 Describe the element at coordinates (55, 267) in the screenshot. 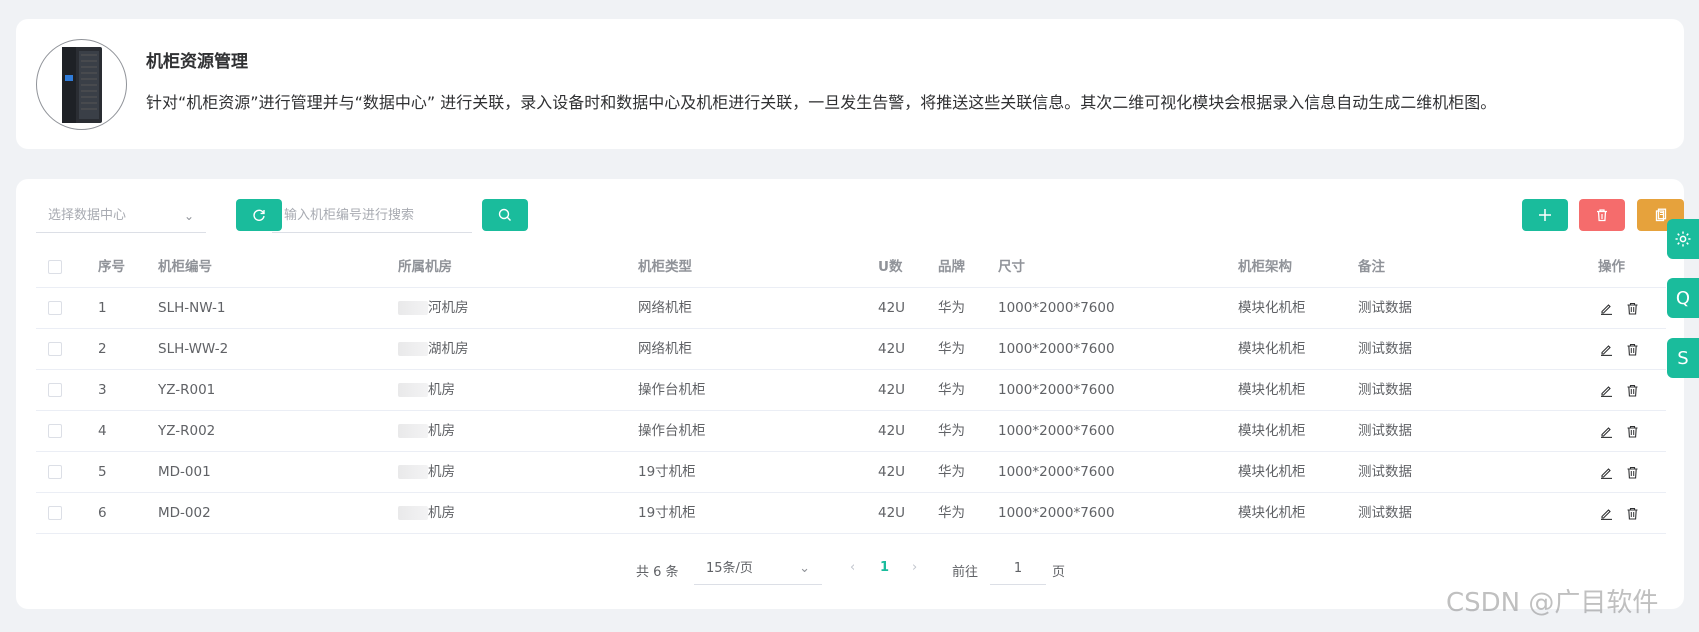

I see `select-all-checkbox` at that location.